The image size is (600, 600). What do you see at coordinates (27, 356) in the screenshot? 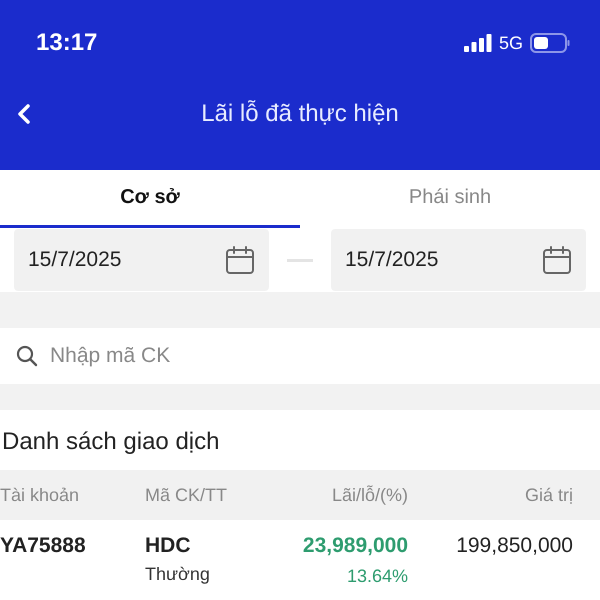
I see `search-icon` at bounding box center [27, 356].